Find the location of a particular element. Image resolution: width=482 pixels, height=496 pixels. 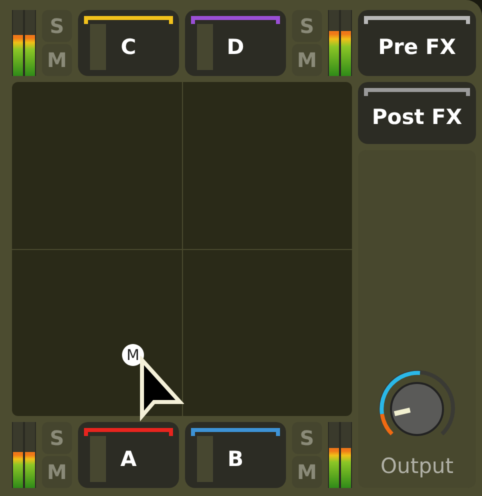

channel-pad: A is located at coordinates (128, 455).